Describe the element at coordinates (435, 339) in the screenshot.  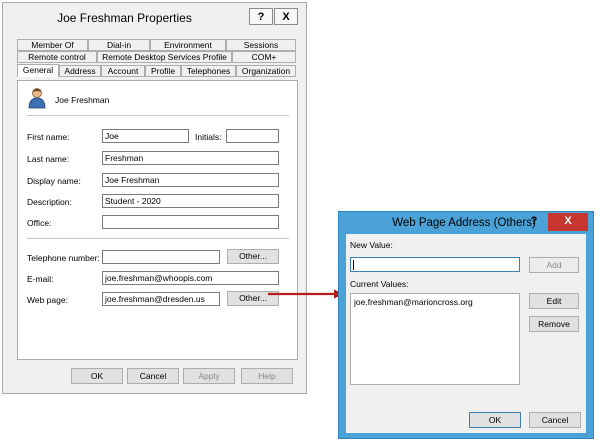
I see `current-values-list: joe.freshman@marioncross.org` at that location.